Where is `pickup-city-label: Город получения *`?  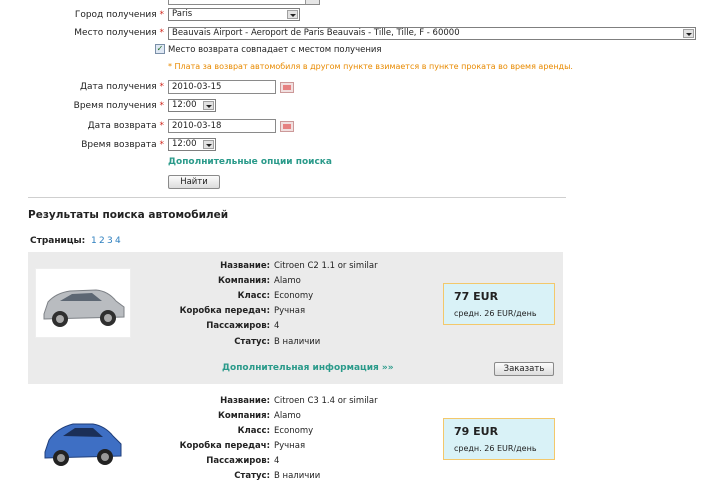
pickup-city-label: Город получения * is located at coordinates (119, 15).